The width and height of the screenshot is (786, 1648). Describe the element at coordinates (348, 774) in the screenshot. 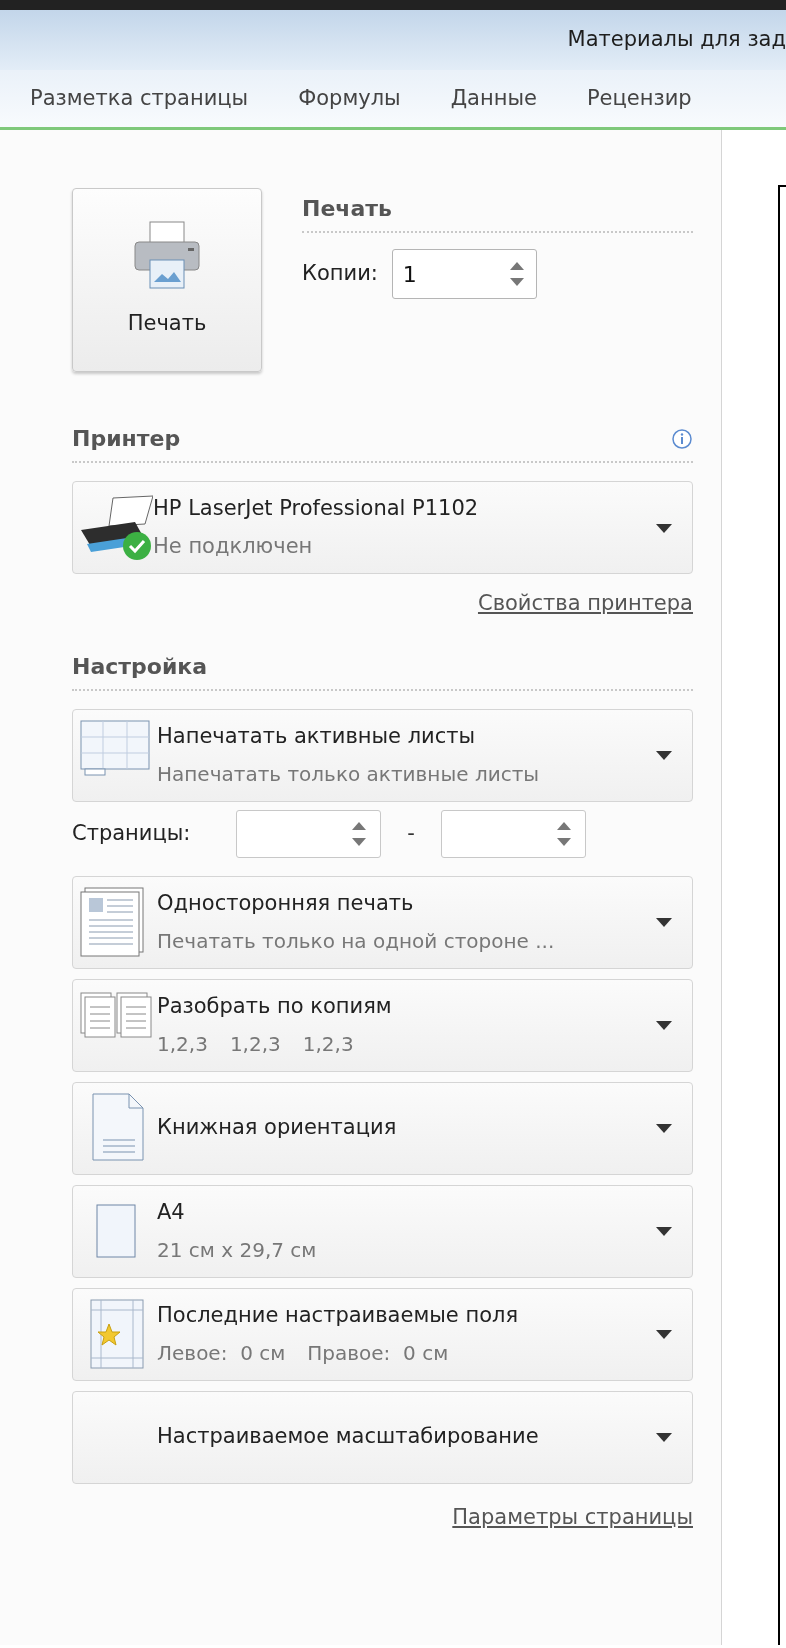

I see `option-subtitle: Напечатать только активные листы` at that location.